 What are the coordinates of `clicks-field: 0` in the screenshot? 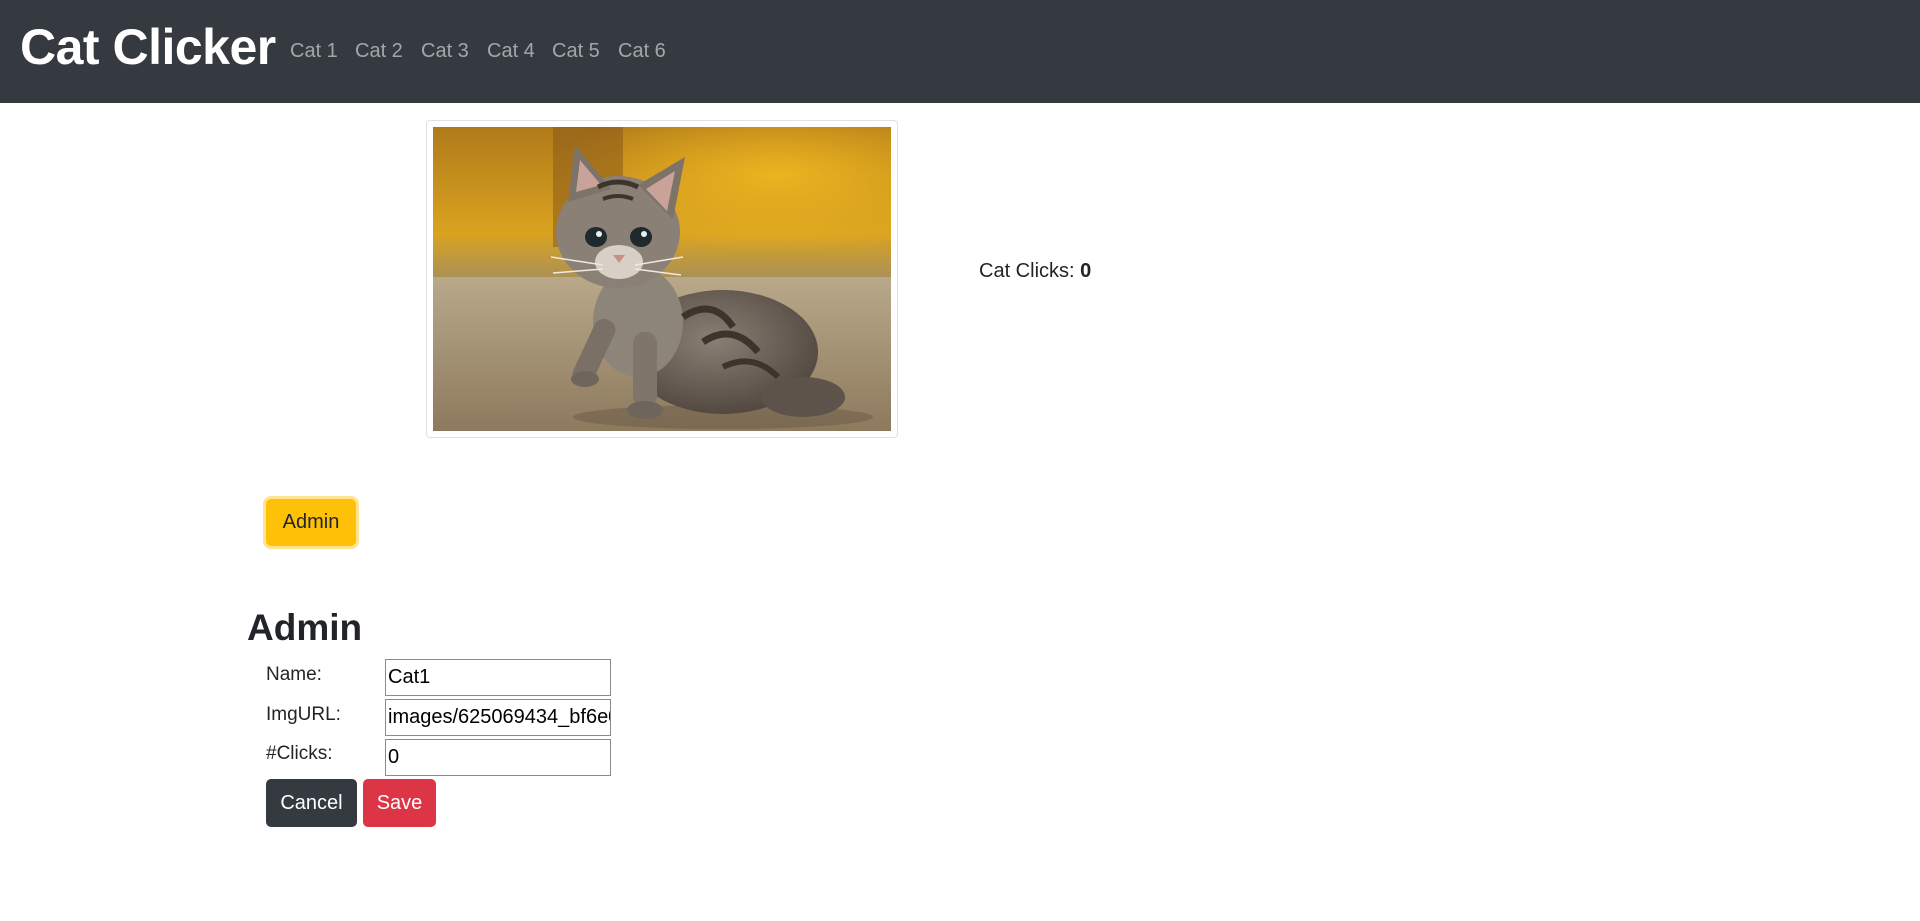 It's located at (498, 757).